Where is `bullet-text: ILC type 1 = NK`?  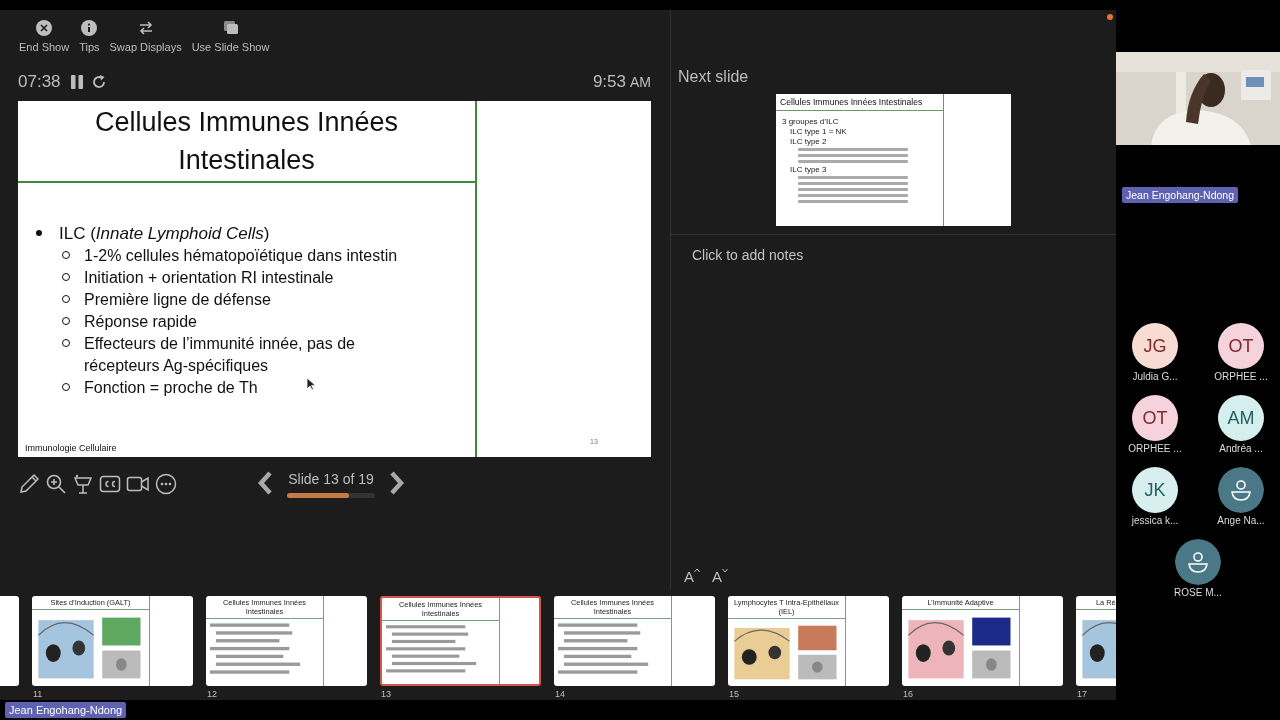
bullet-text: ILC type 1 = NK is located at coordinates (818, 131).